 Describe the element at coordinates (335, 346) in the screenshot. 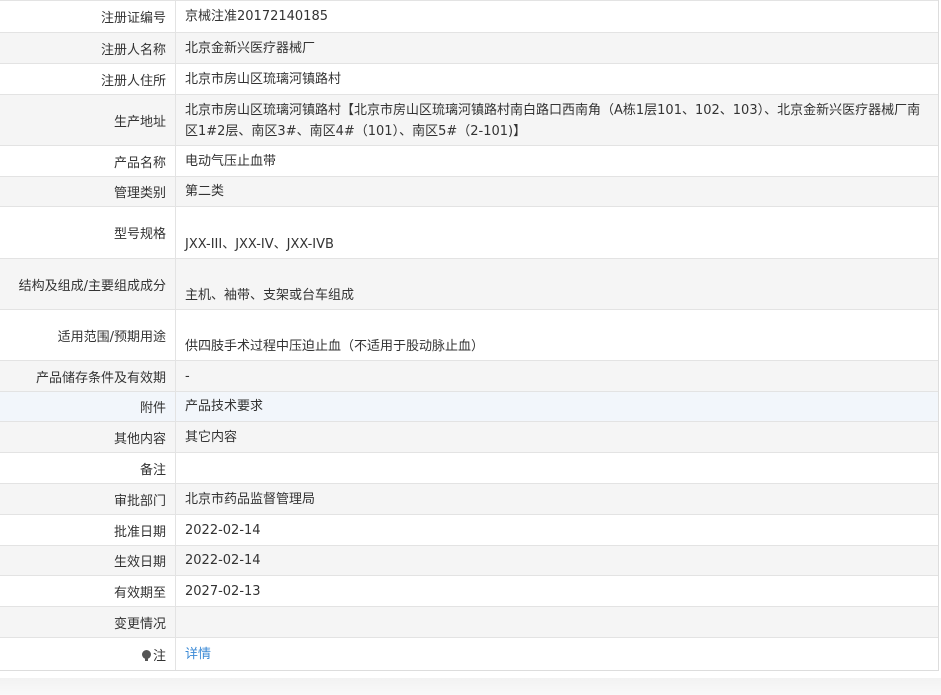

I see `value-intended-use: 供四肢手术过程中压迫止血（不适用于股动脉止血）` at that location.